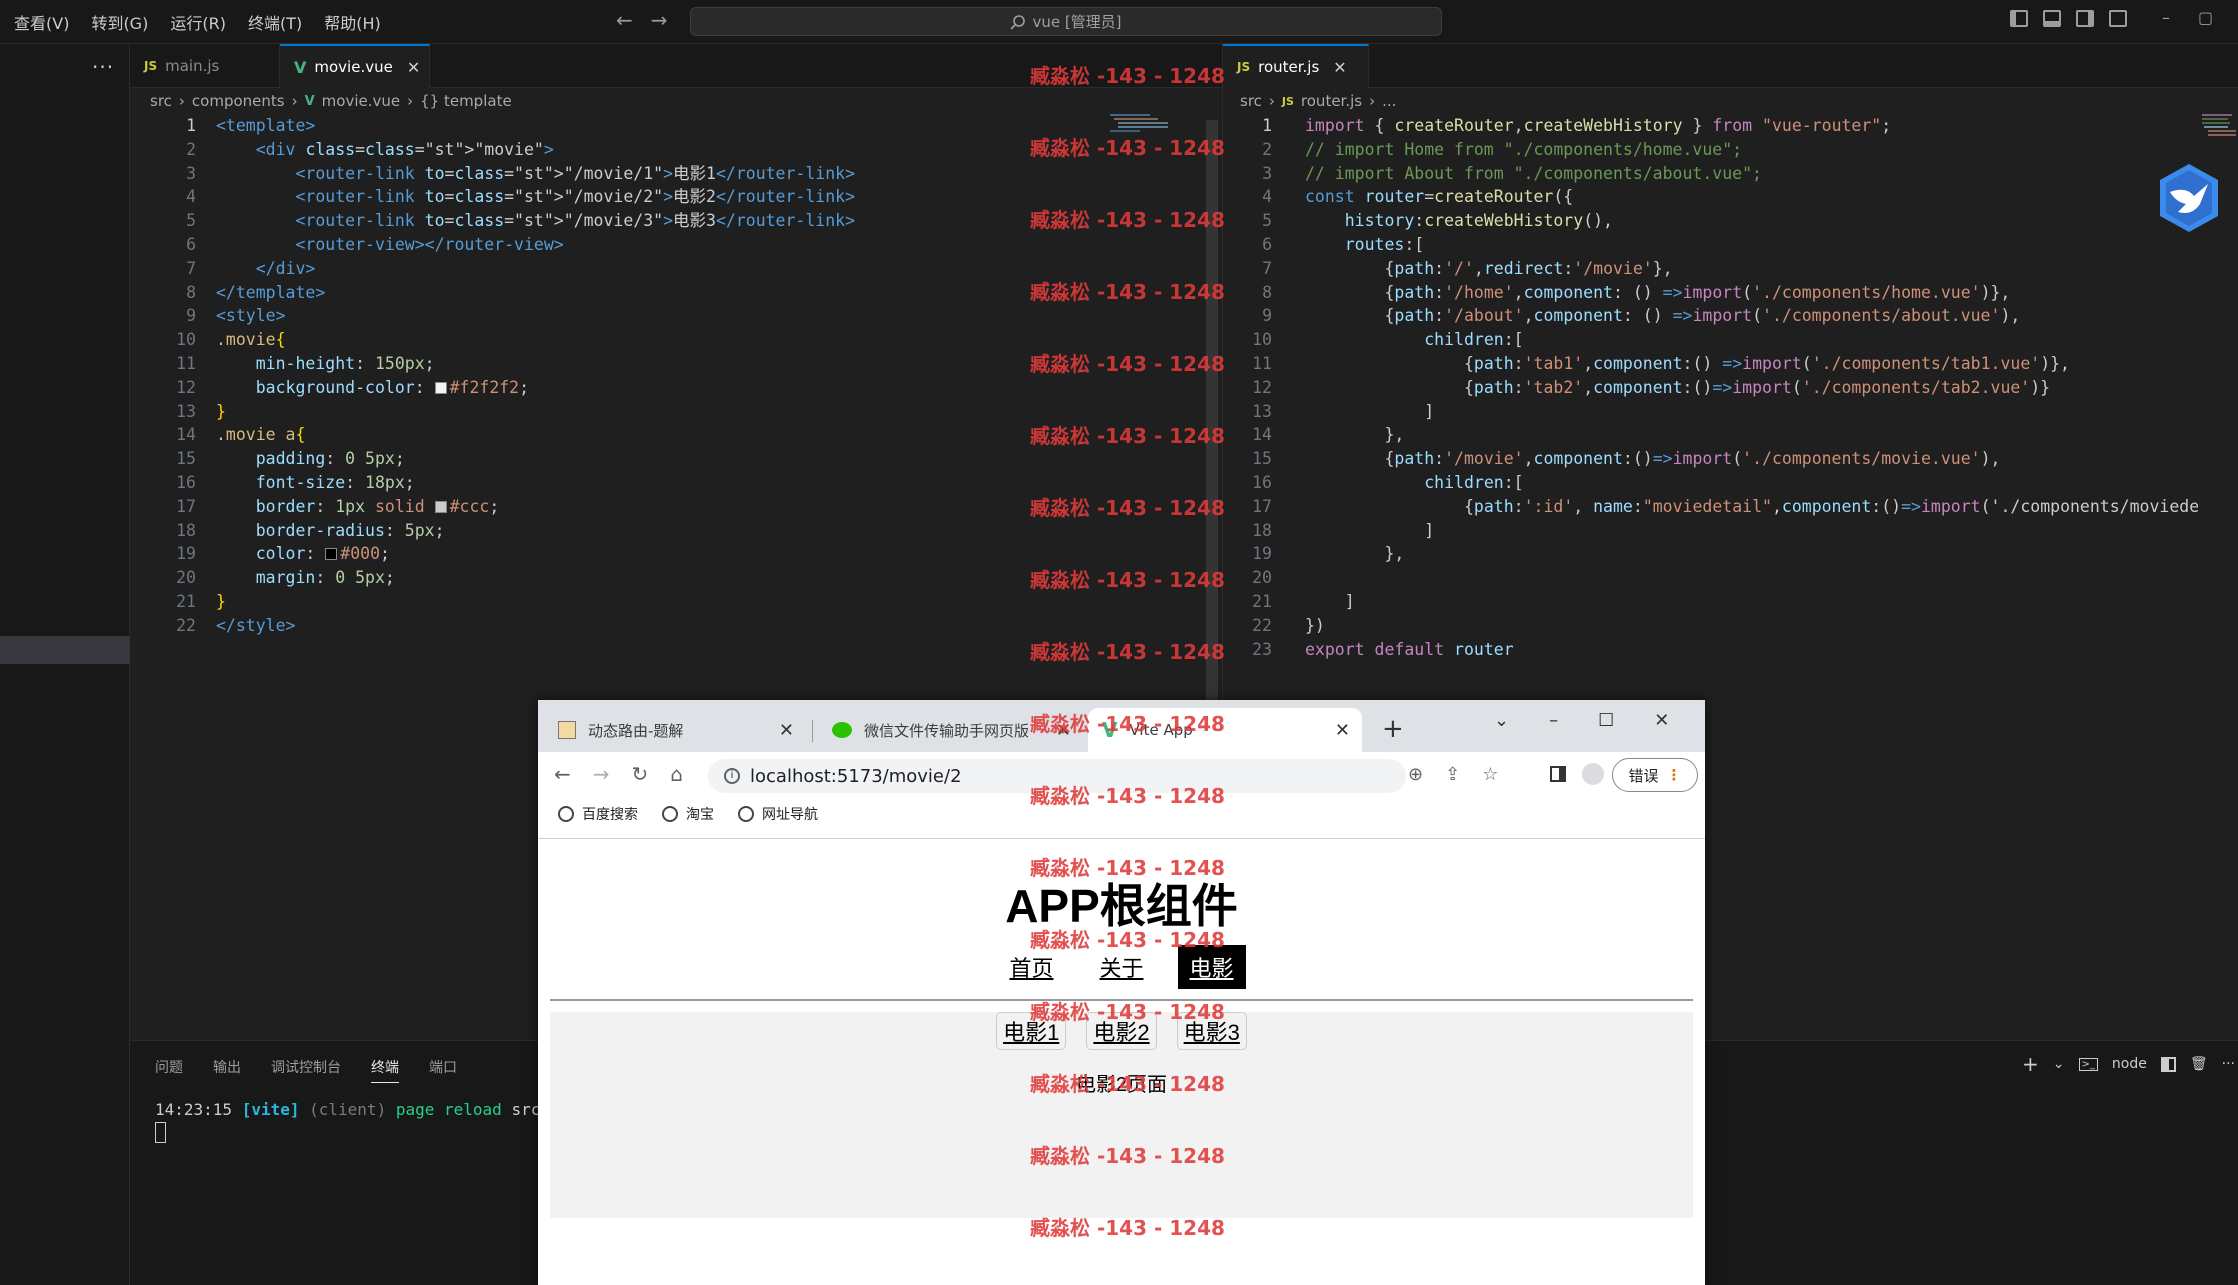  What do you see at coordinates (443, 1070) in the screenshot?
I see `panel-tab-ports: 端口` at bounding box center [443, 1070].